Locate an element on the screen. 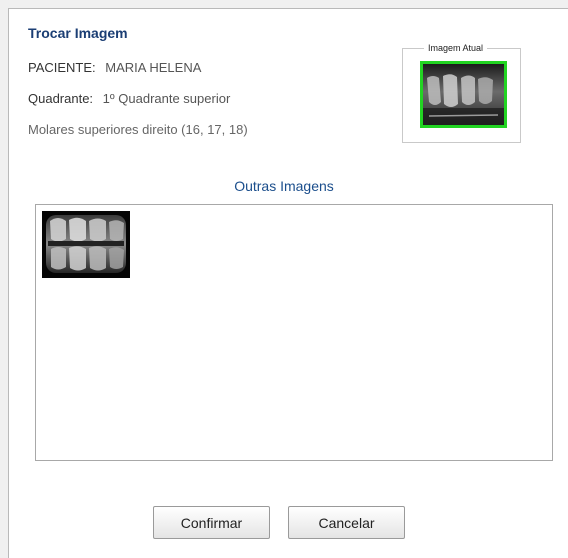 This screenshot has width=568, height=558. current-image-legend: Imagem Atual is located at coordinates (456, 48).